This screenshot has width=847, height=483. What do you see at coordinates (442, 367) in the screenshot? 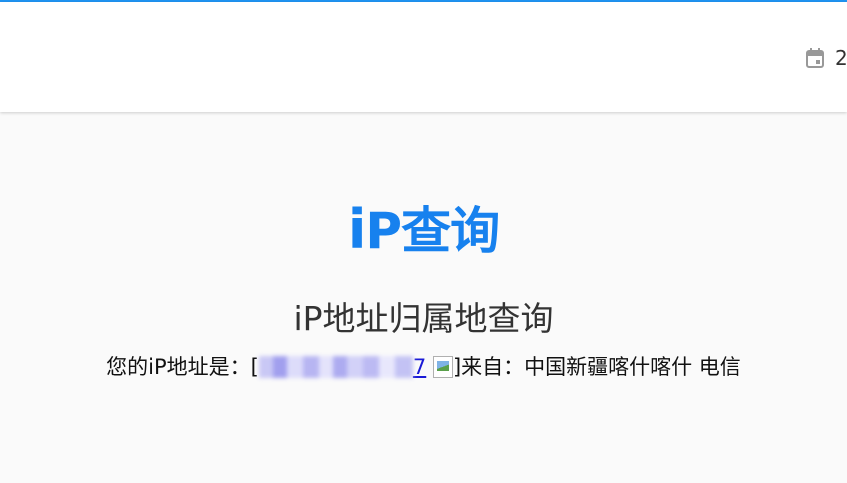
I see `broken-image-icon` at bounding box center [442, 367].